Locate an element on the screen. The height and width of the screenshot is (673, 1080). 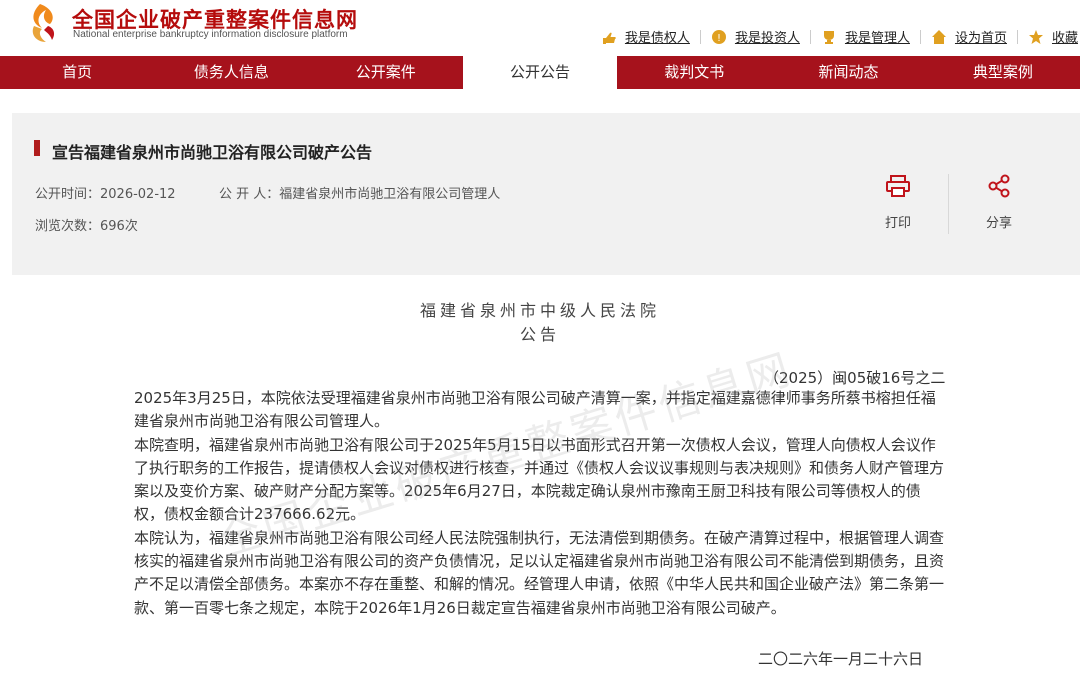
printer-icon is located at coordinates (898, 186).